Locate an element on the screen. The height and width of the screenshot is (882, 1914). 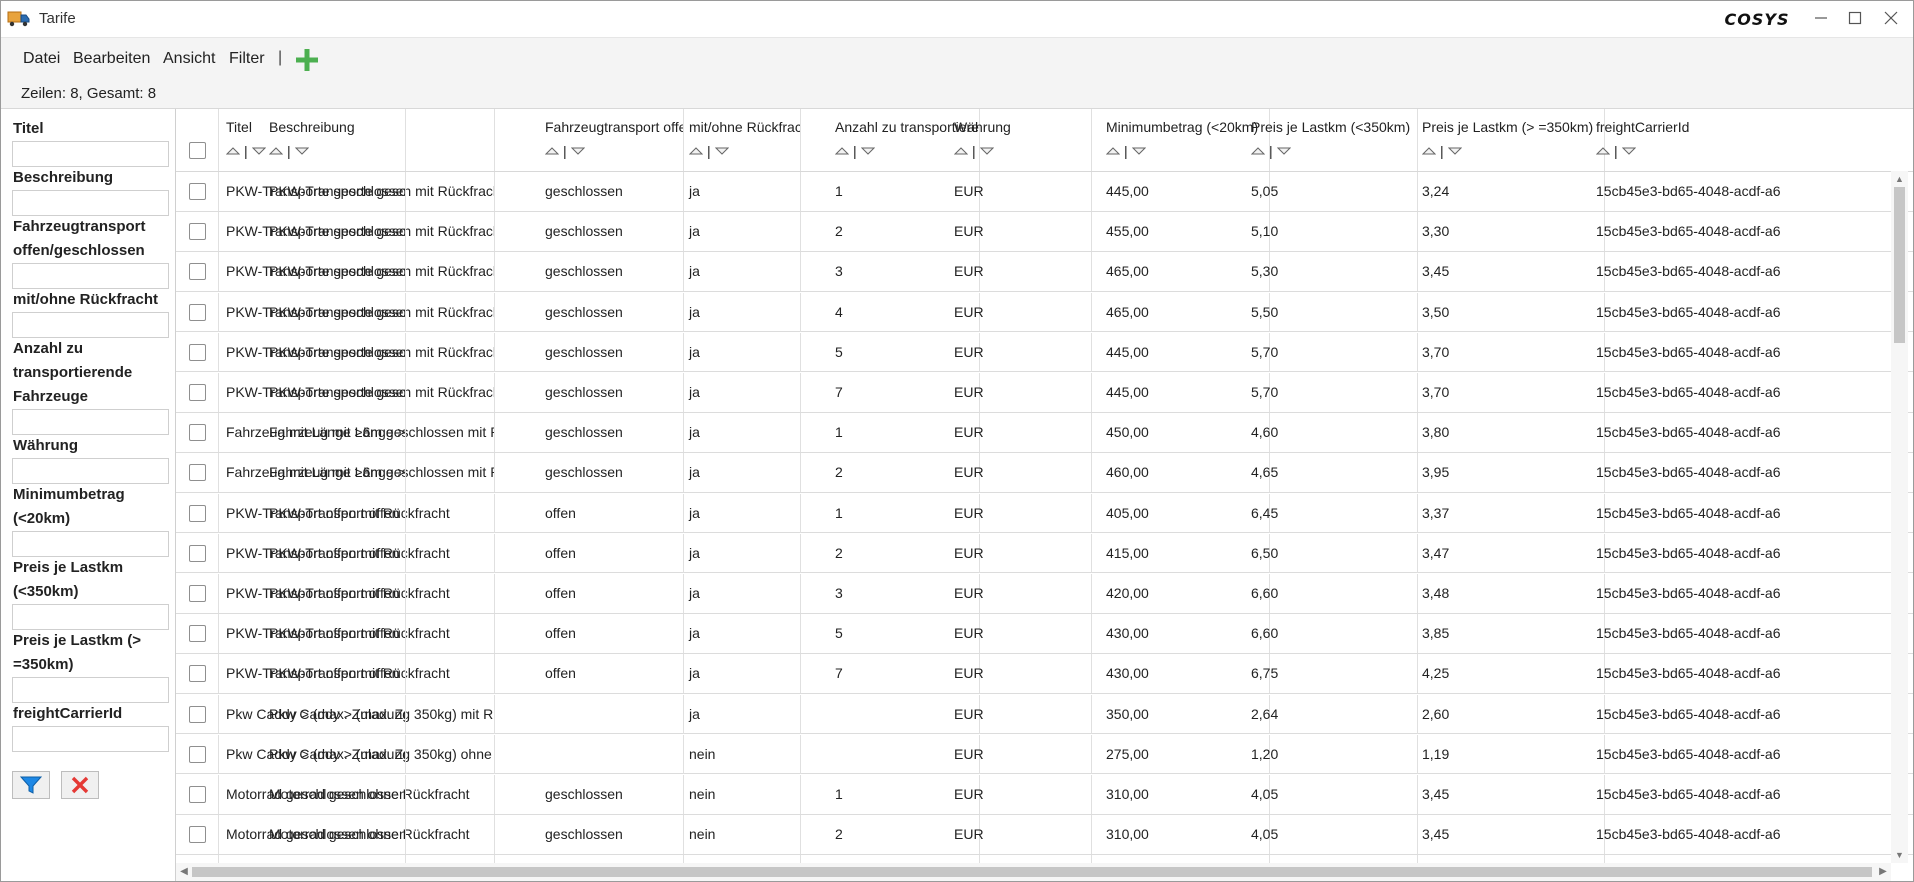
column-header-rueckfracht: mit/ohne Rückfracht | is located at coordinates (741, 140).